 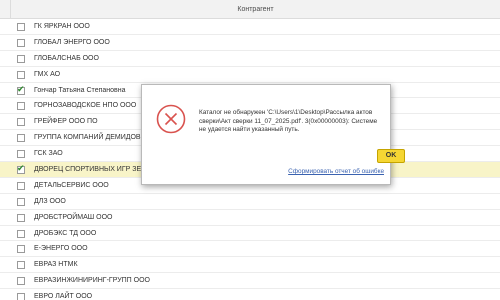 I want to click on table-row: ЕВРАЗИНЖИНИРИНГ-ГРУПП ООО, so click(x=250, y=281).